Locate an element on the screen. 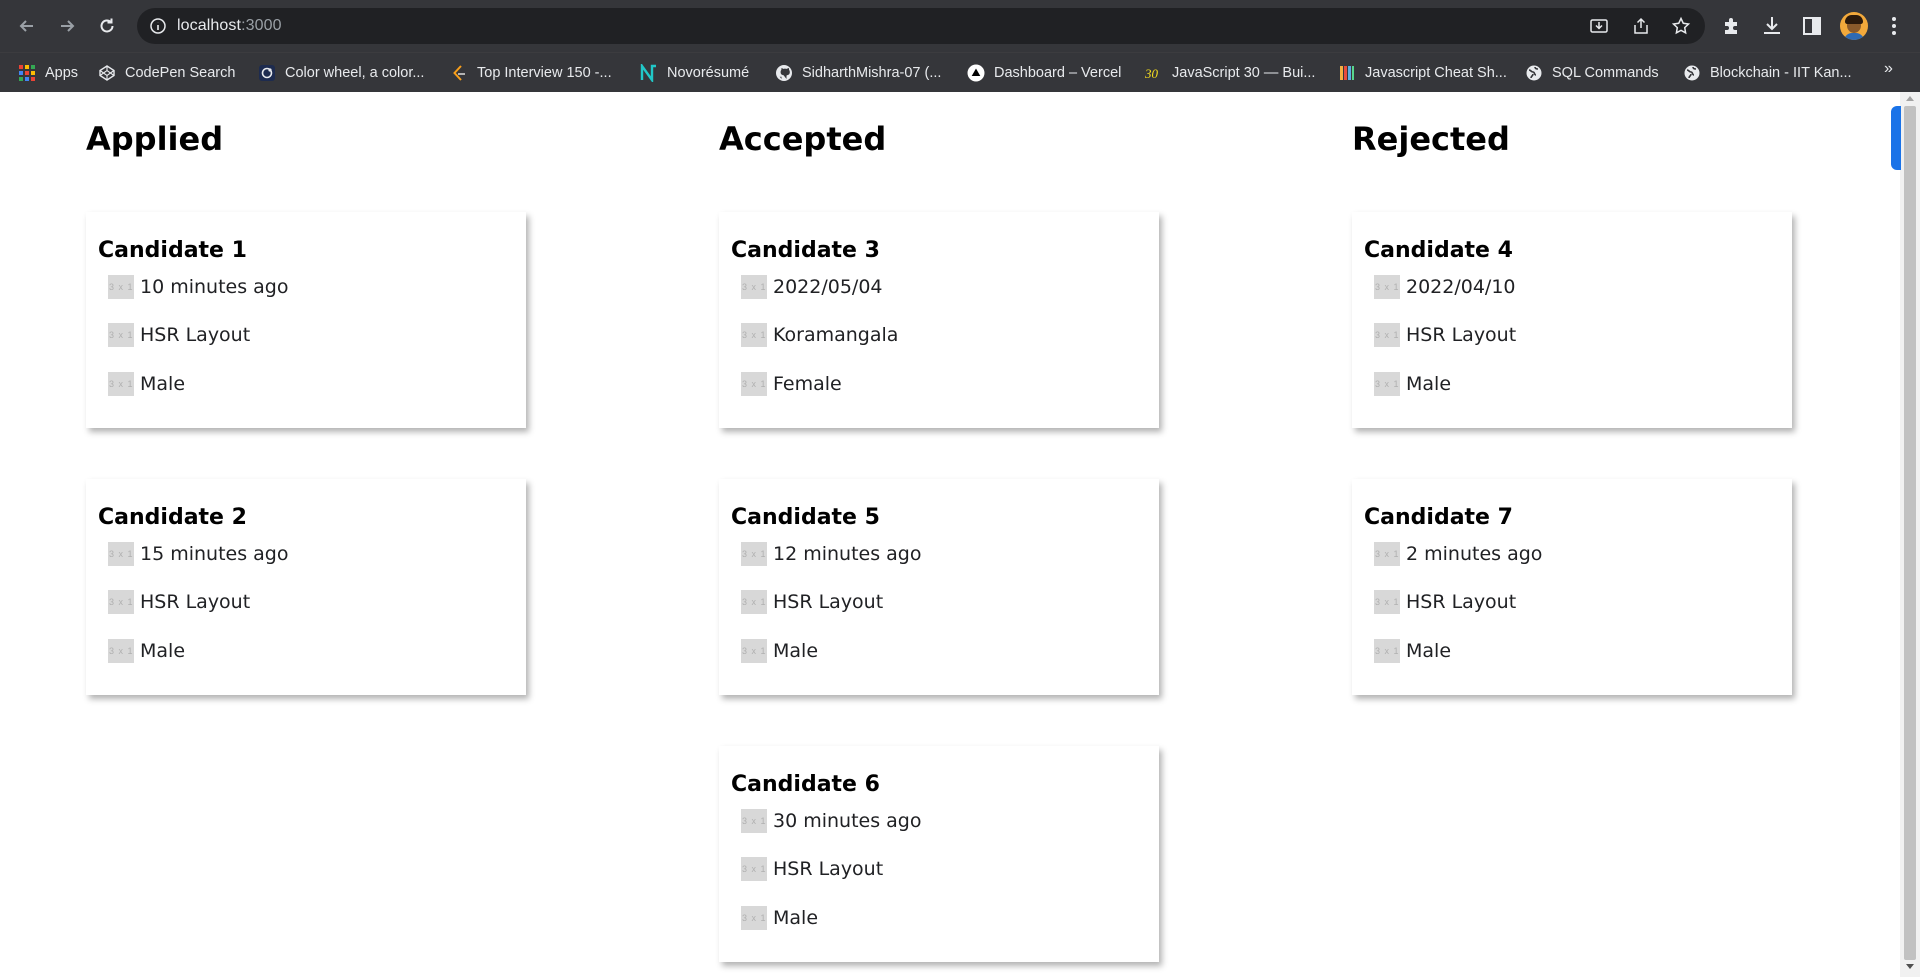 This screenshot has width=1920, height=977. scrollbar-thumb is located at coordinates (1910, 533).